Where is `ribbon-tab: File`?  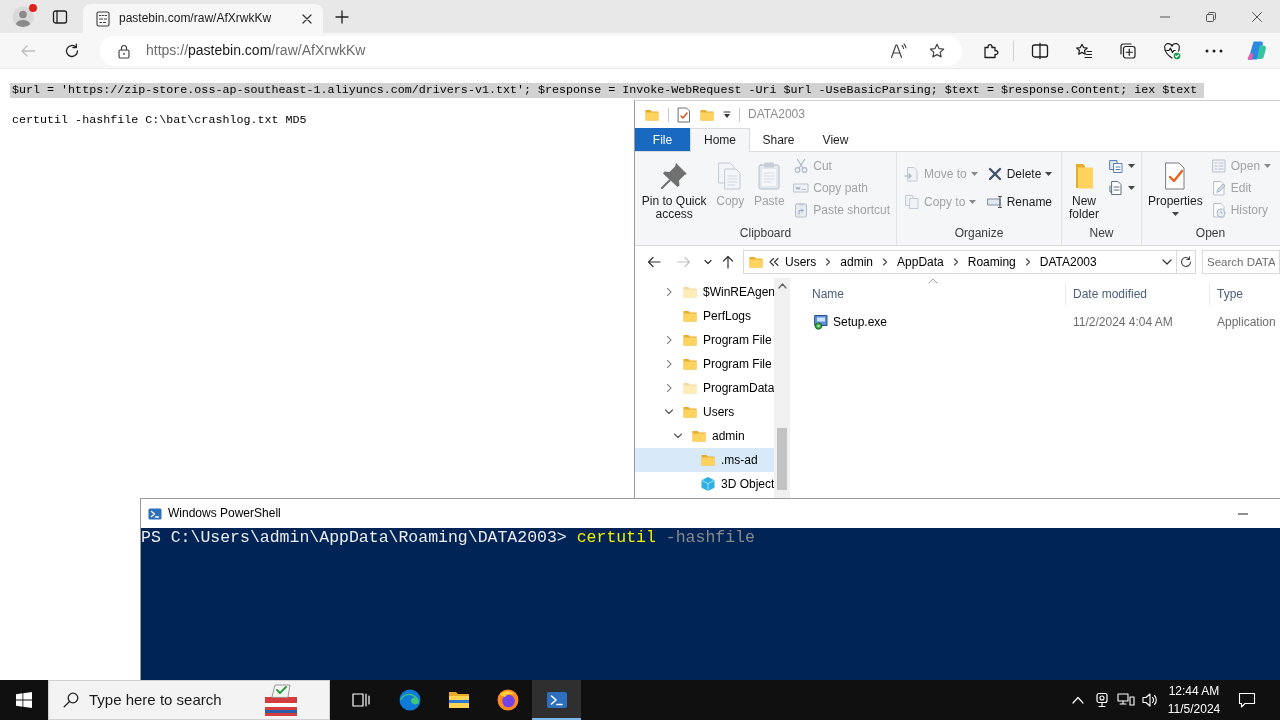
ribbon-tab: File is located at coordinates (662, 139).